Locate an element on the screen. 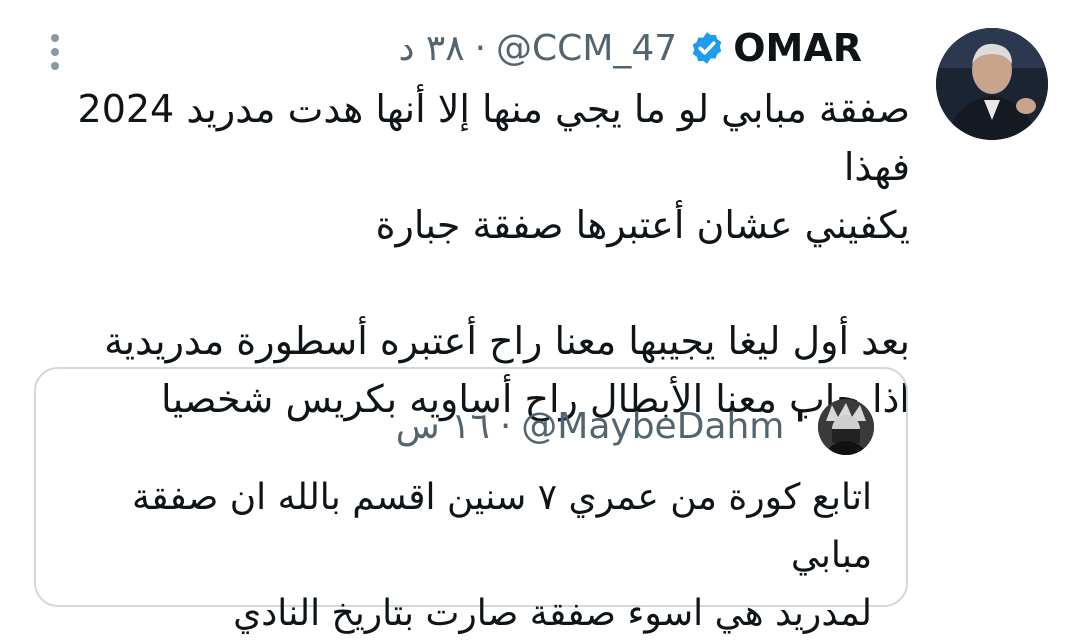  tweet-header: OMAR @CCM_47 · ٣٨ د is located at coordinates (630, 48).